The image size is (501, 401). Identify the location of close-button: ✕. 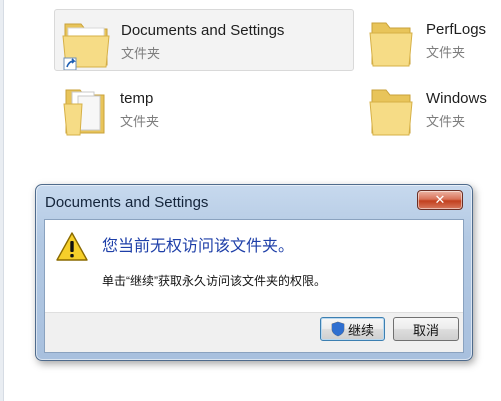
(440, 200).